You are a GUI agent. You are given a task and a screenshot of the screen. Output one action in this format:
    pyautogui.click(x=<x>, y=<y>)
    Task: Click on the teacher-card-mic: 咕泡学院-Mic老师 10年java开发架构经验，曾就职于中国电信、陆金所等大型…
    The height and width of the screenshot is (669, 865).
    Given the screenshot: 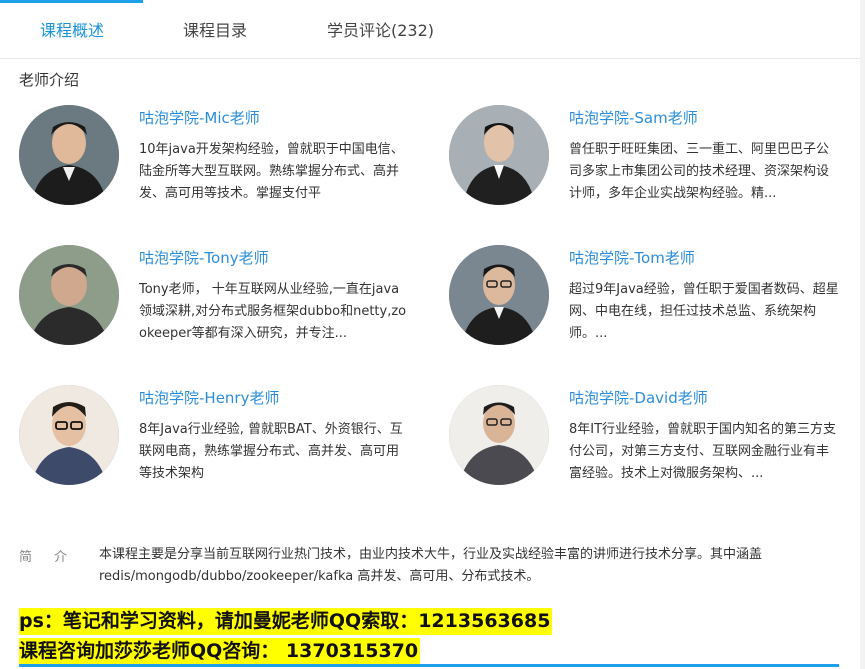 What is the action you would take?
    pyautogui.click(x=219, y=160)
    